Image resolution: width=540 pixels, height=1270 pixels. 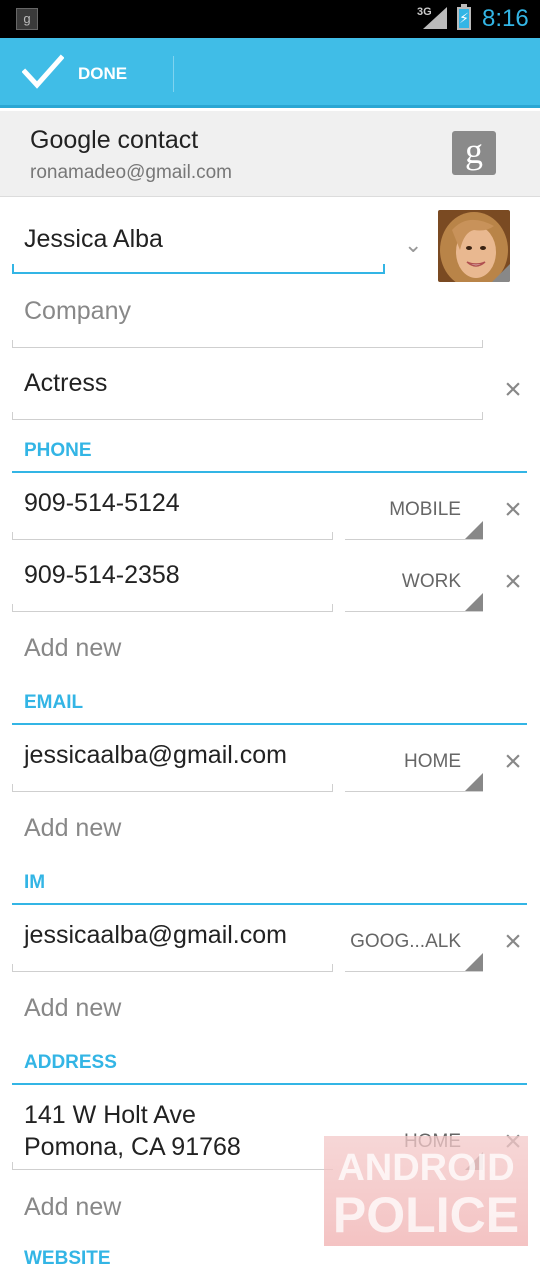 I want to click on phone-type-selector: MOBILE, so click(x=403, y=510).